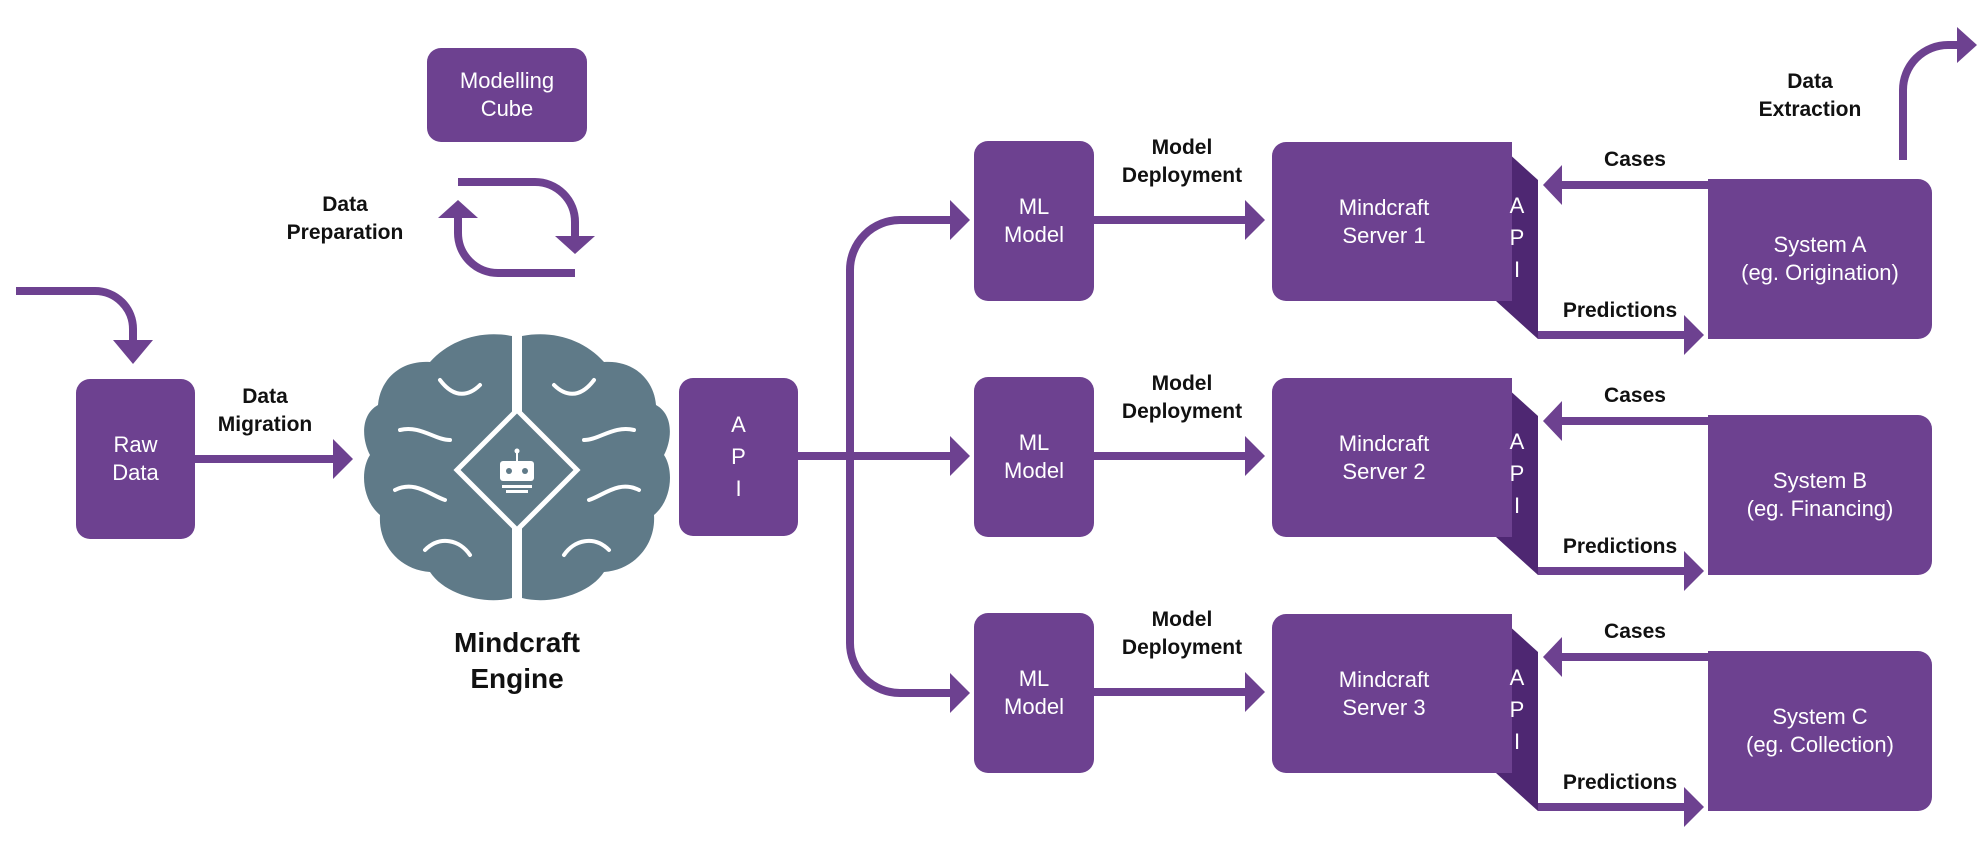 This screenshot has width=1985, height=852. Describe the element at coordinates (517, 660) in the screenshot. I see `engine-title: Mindcraft Engine` at that location.